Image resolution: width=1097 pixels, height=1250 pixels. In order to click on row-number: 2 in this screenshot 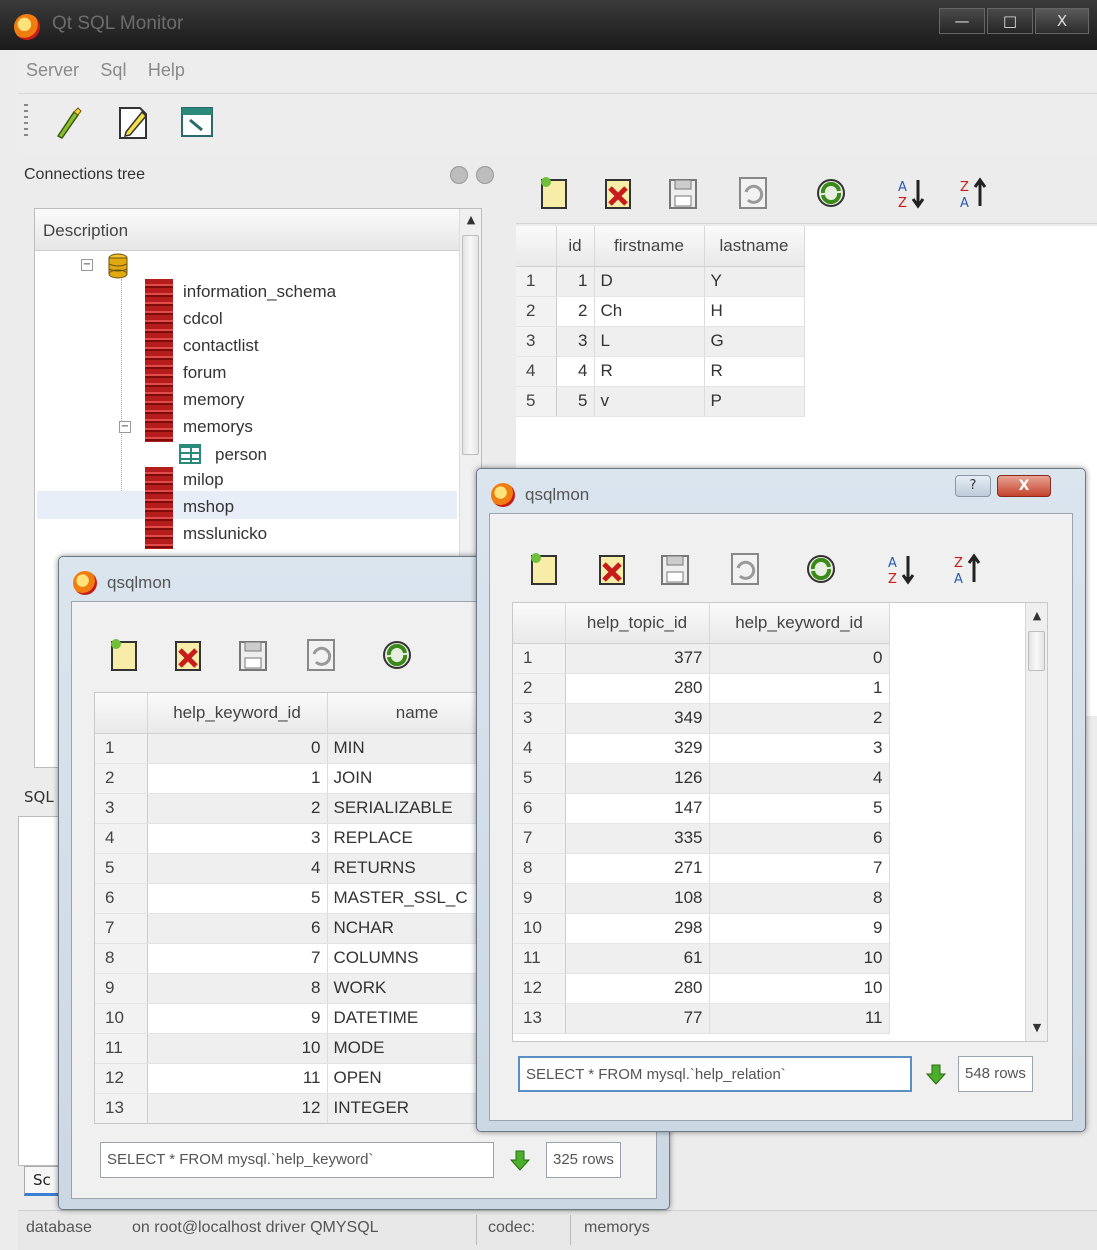, I will do `click(121, 778)`.